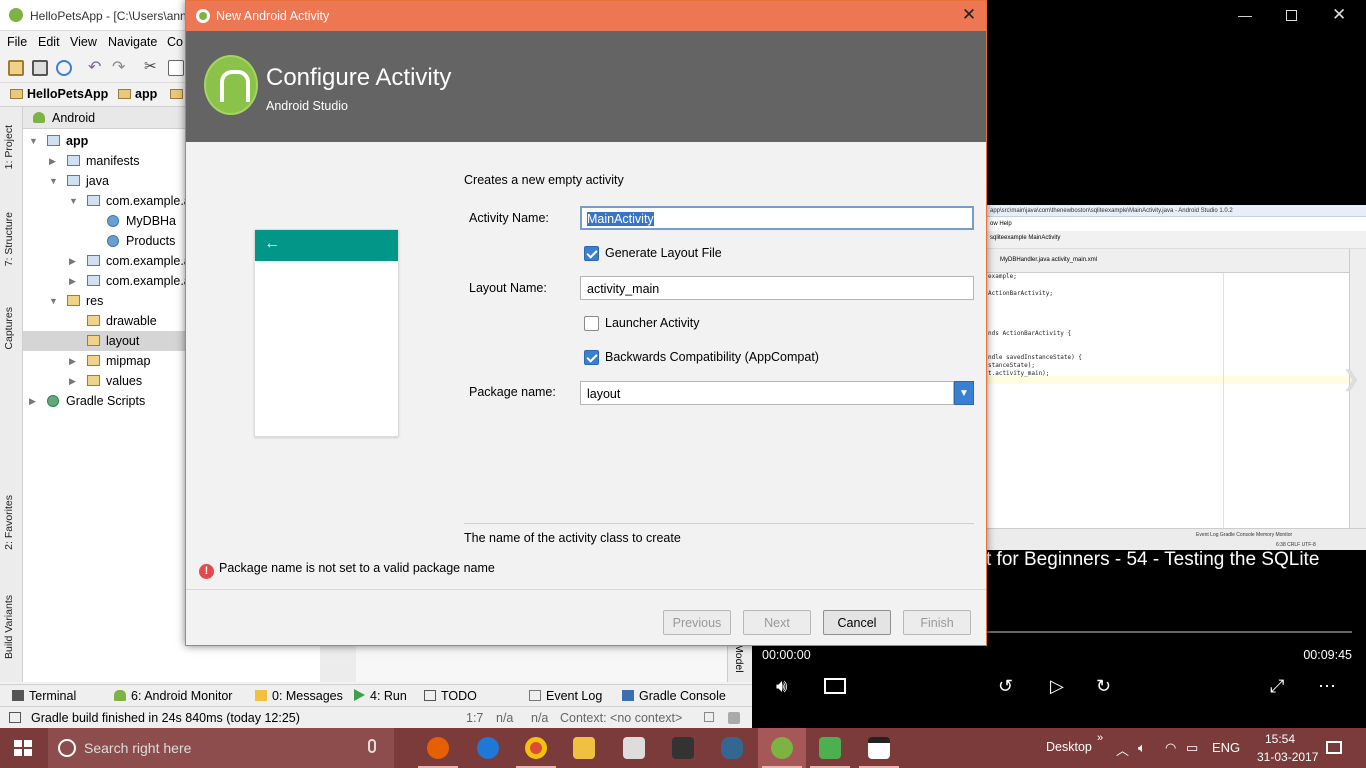 The image size is (1366, 768). What do you see at coordinates (663, 253) in the screenshot?
I see `generate-layout-label: Generate Layout File` at bounding box center [663, 253].